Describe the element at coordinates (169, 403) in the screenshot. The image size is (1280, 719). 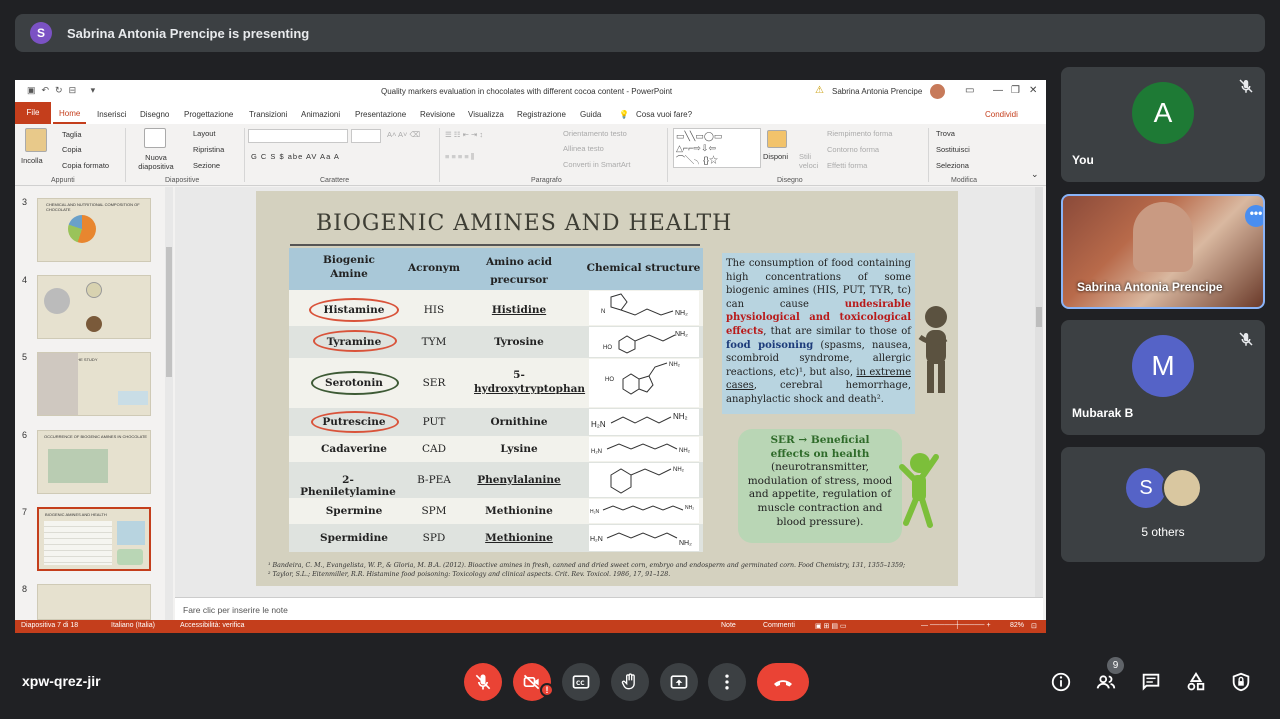
I see `thumbnails-scrollbar` at that location.